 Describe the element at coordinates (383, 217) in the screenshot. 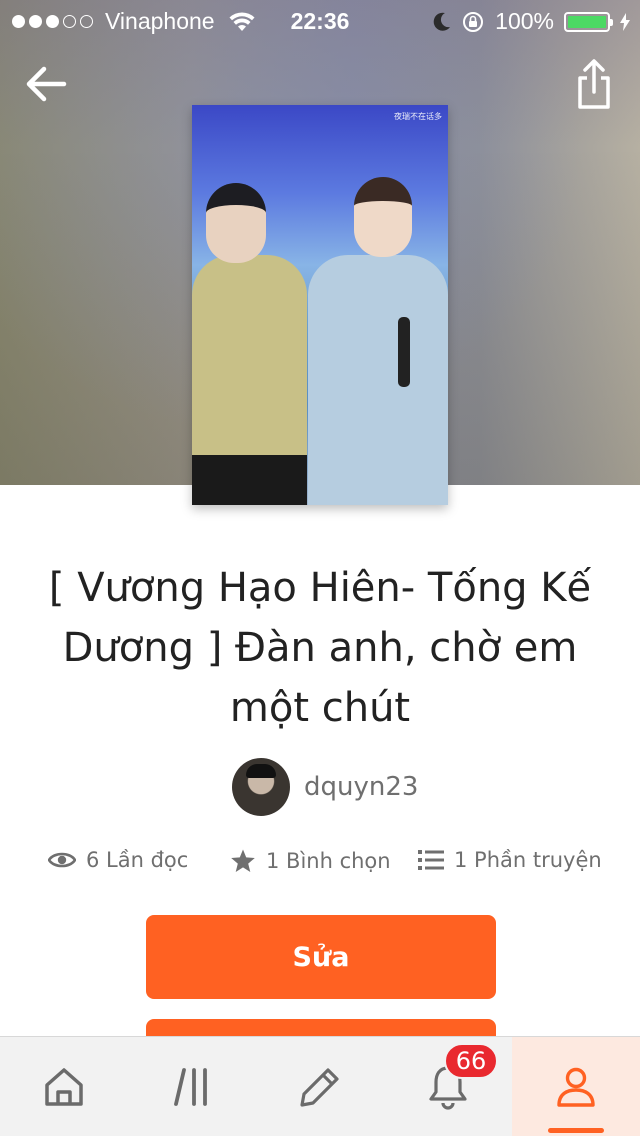

I see `cover-figure-right-head` at that location.